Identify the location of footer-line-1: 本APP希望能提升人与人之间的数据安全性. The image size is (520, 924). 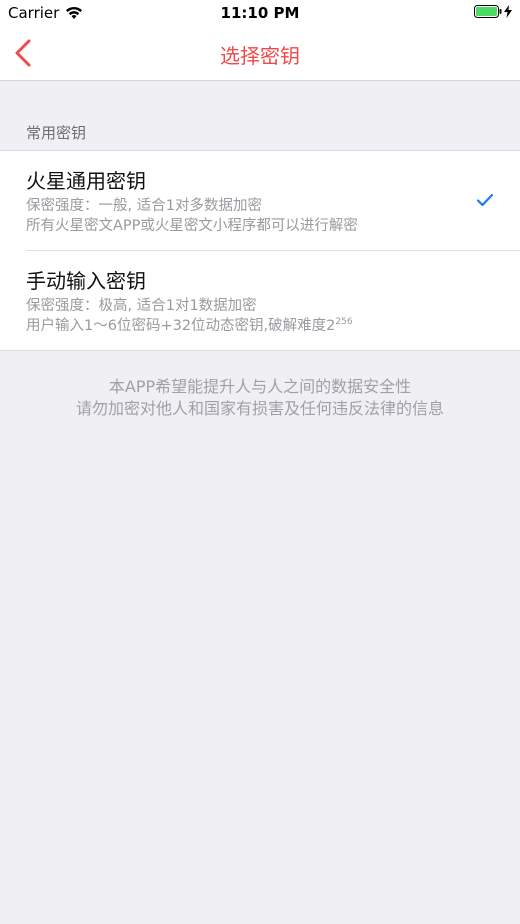
(260, 386).